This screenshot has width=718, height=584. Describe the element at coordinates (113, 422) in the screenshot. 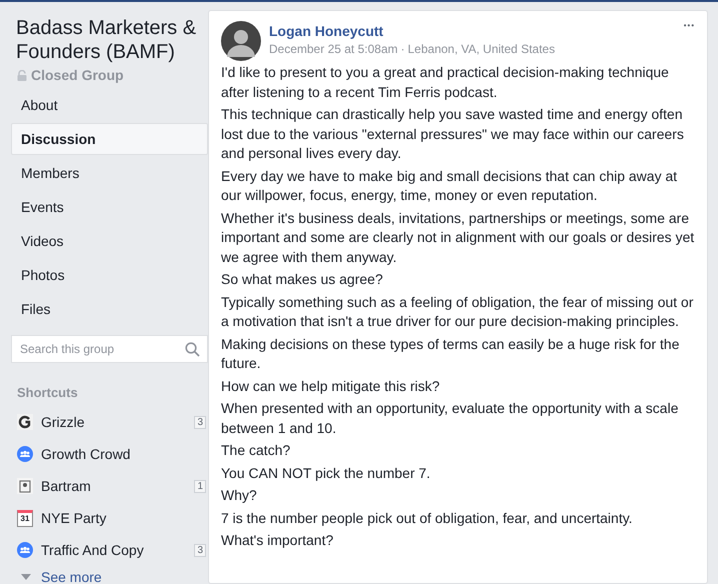

I see `shortcut-link: Grizzle` at that location.